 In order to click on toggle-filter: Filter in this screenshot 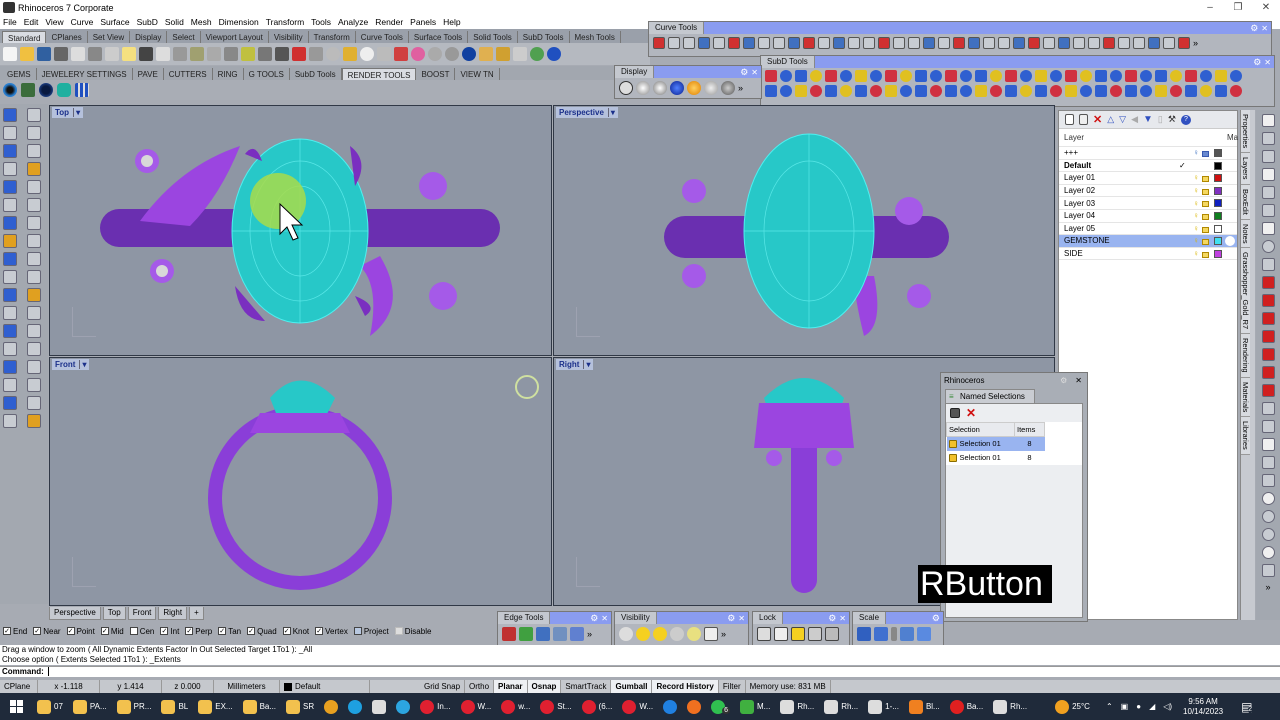, I will do `click(732, 686)`.